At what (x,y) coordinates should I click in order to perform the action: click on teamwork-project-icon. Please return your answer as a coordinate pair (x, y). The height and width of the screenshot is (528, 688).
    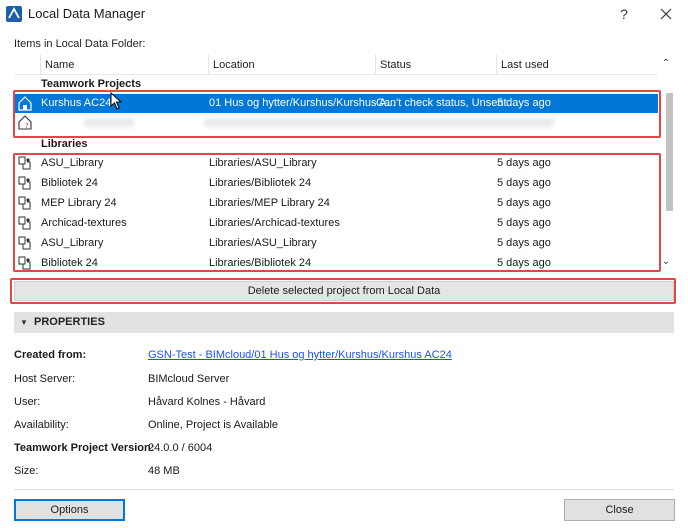
    Looking at the image, I should click on (25, 103).